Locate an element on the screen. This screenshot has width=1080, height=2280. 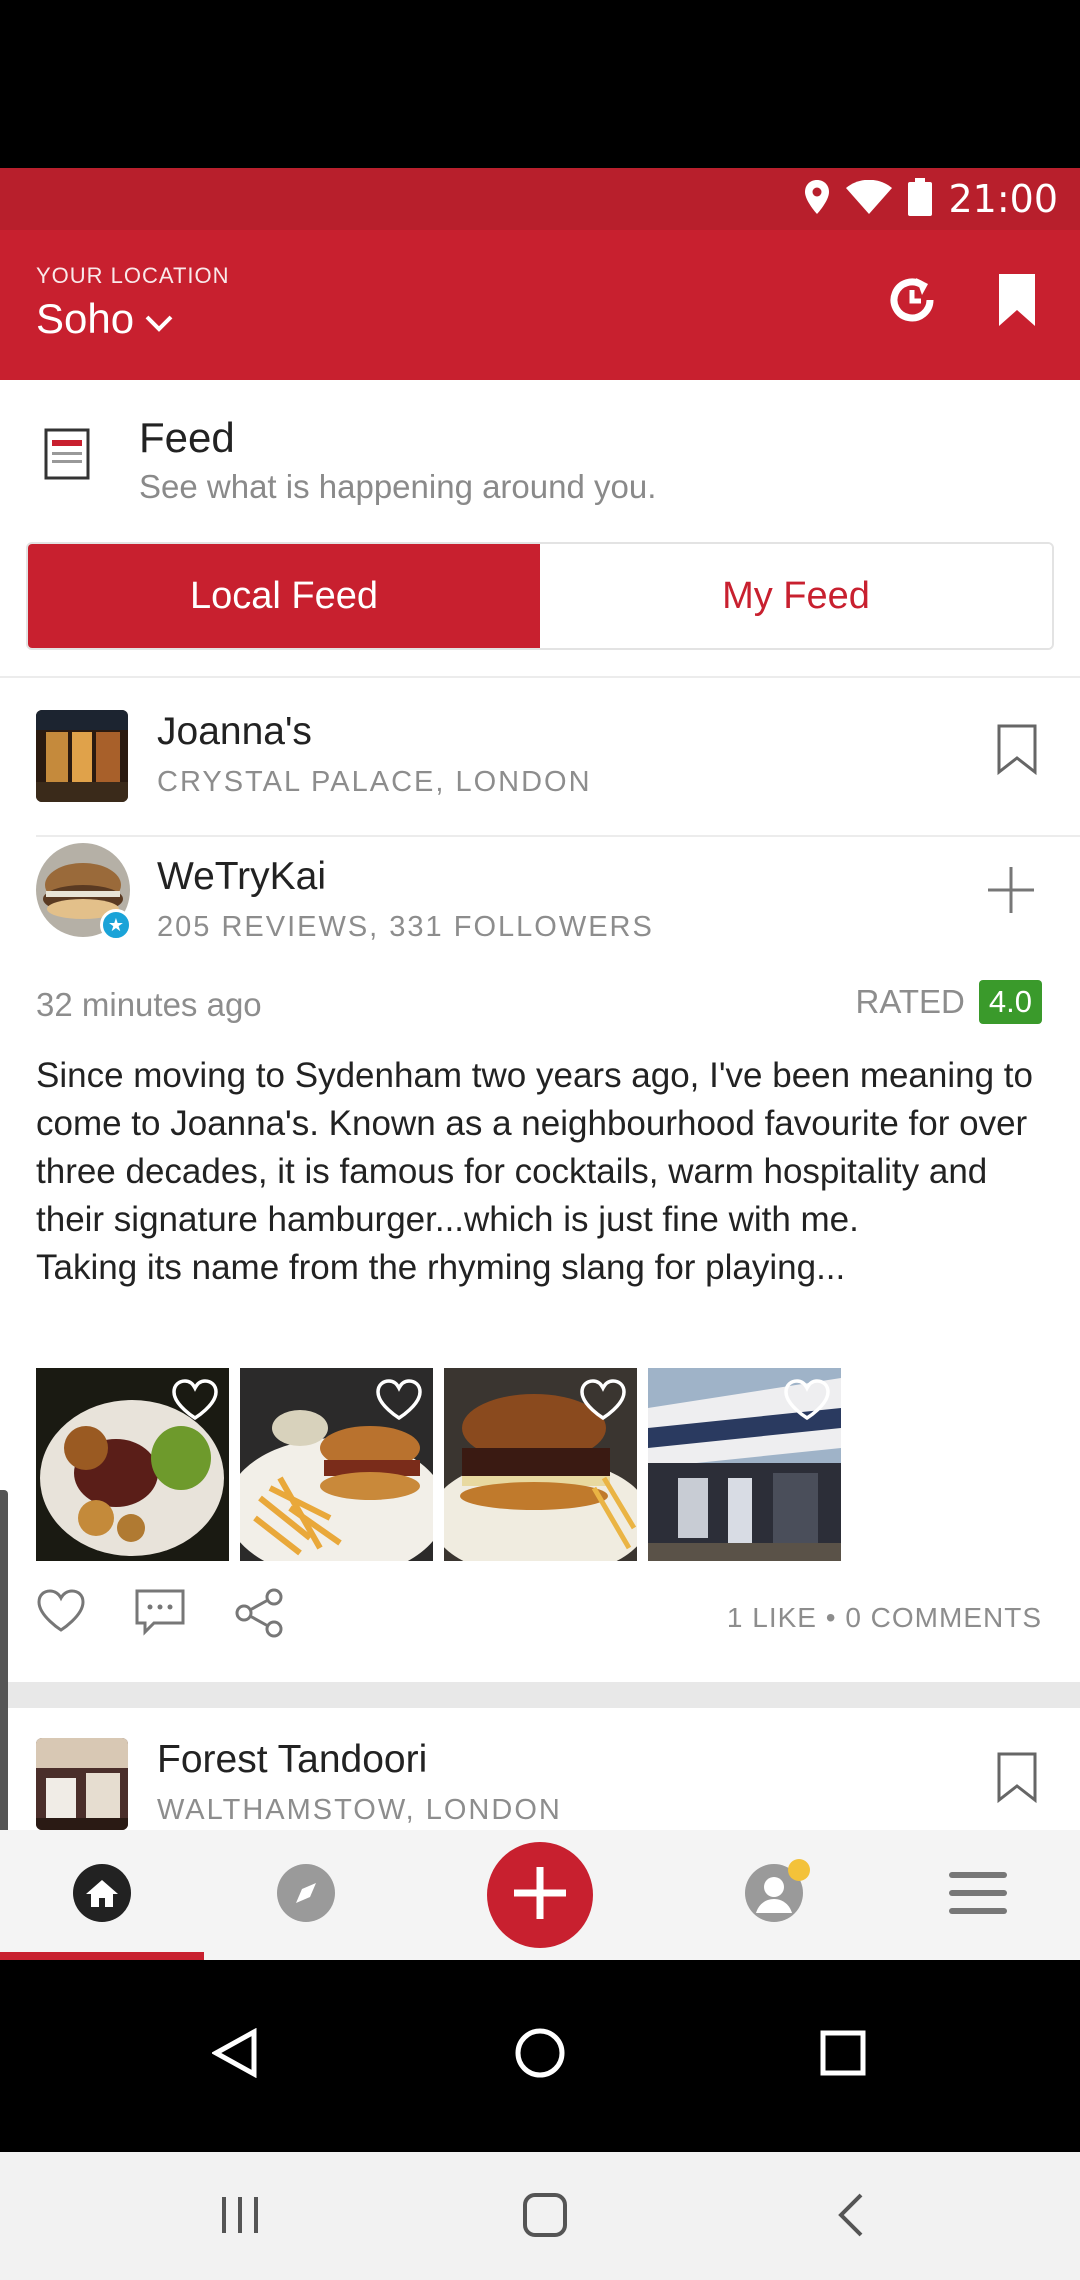
reviewer-row: ★ WeTryKai 205 REVIEWS, 331 FOLLOWERS is located at coordinates (540, 895).